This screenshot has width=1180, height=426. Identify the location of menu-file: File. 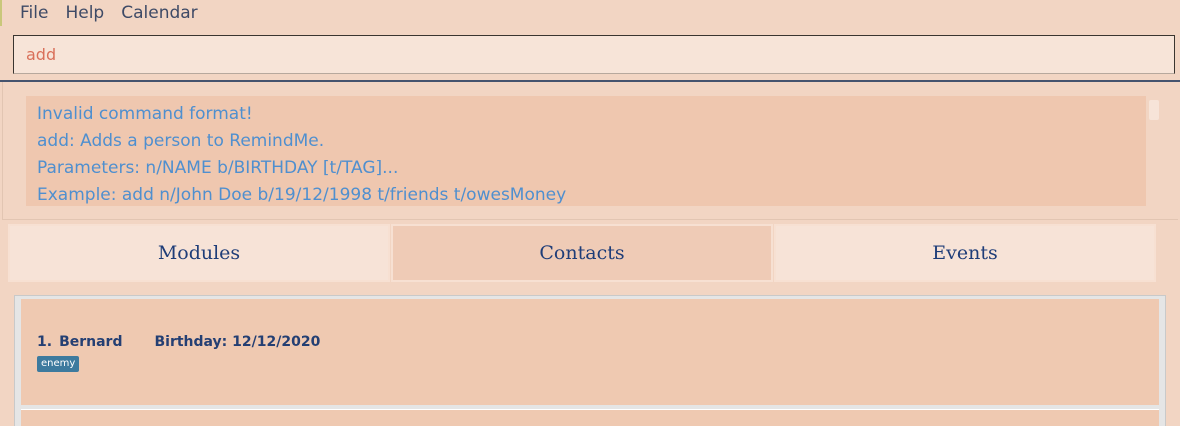
(34, 13).